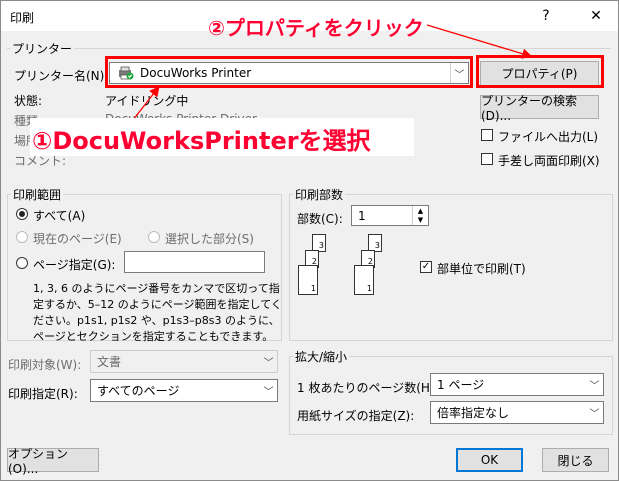 Image resolution: width=619 pixels, height=481 pixels. I want to click on arrow-to-printer-select, so click(146, 103).